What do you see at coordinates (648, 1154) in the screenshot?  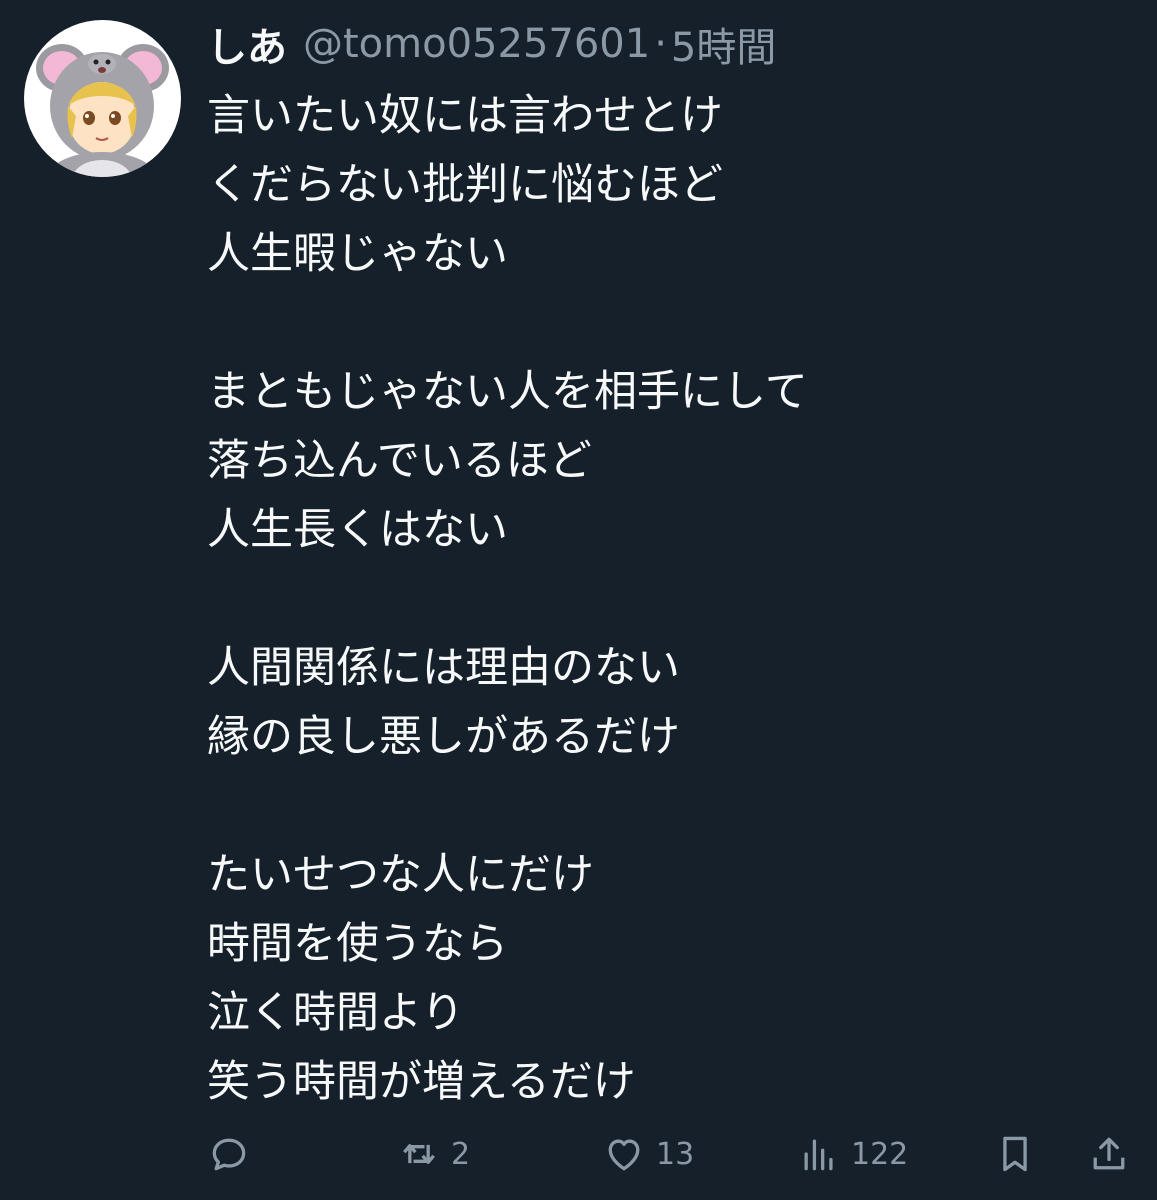 I see `like-button: 13` at bounding box center [648, 1154].